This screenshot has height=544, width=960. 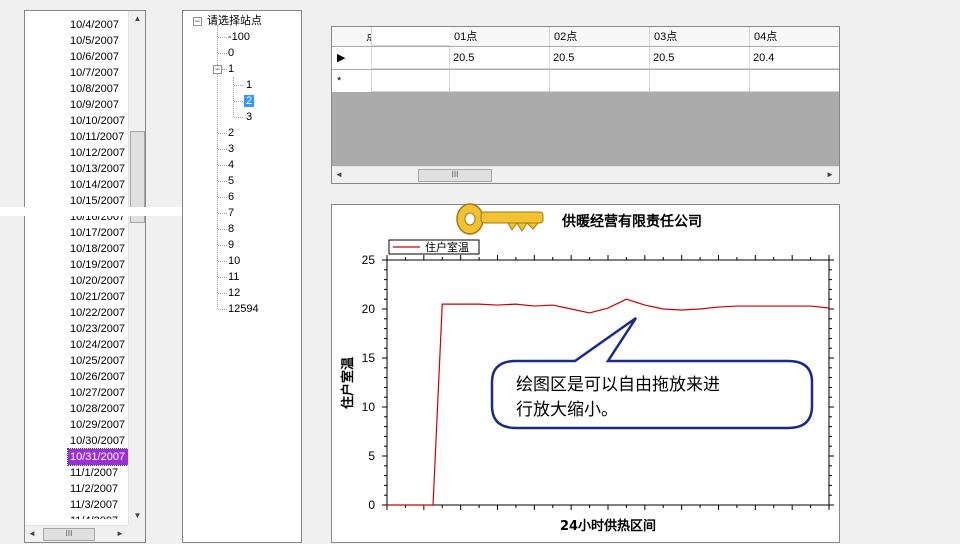 I want to click on annotation-line-1: 绘图区是可以自由拖放来进, so click(x=618, y=385).